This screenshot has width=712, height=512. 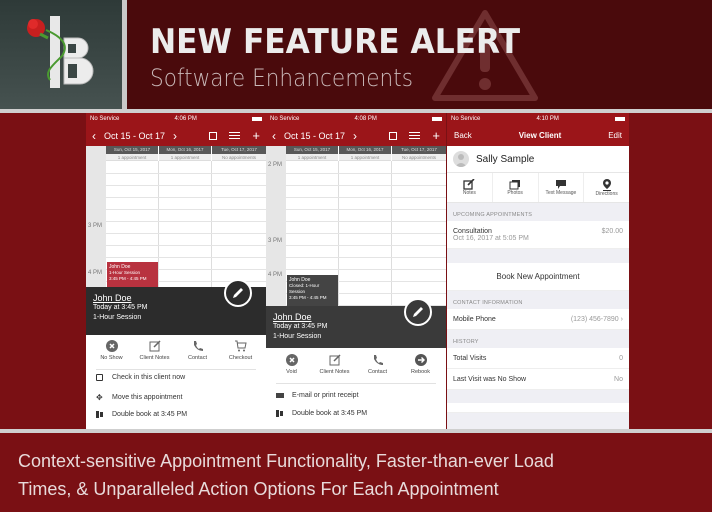 What do you see at coordinates (140, 377) in the screenshot?
I see `check-in-option: Check in this client now` at bounding box center [140, 377].